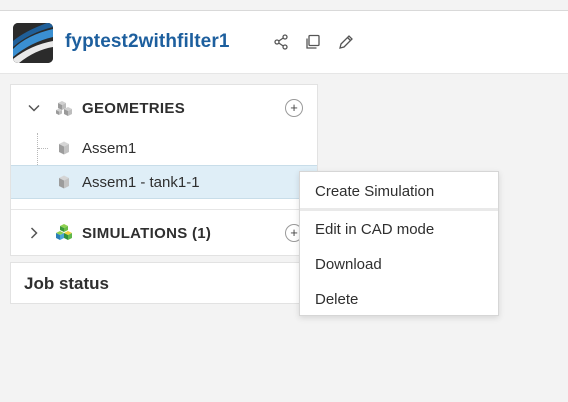  I want to click on tree-section-simulations: SIMULATIONS (1) +, so click(164, 233).